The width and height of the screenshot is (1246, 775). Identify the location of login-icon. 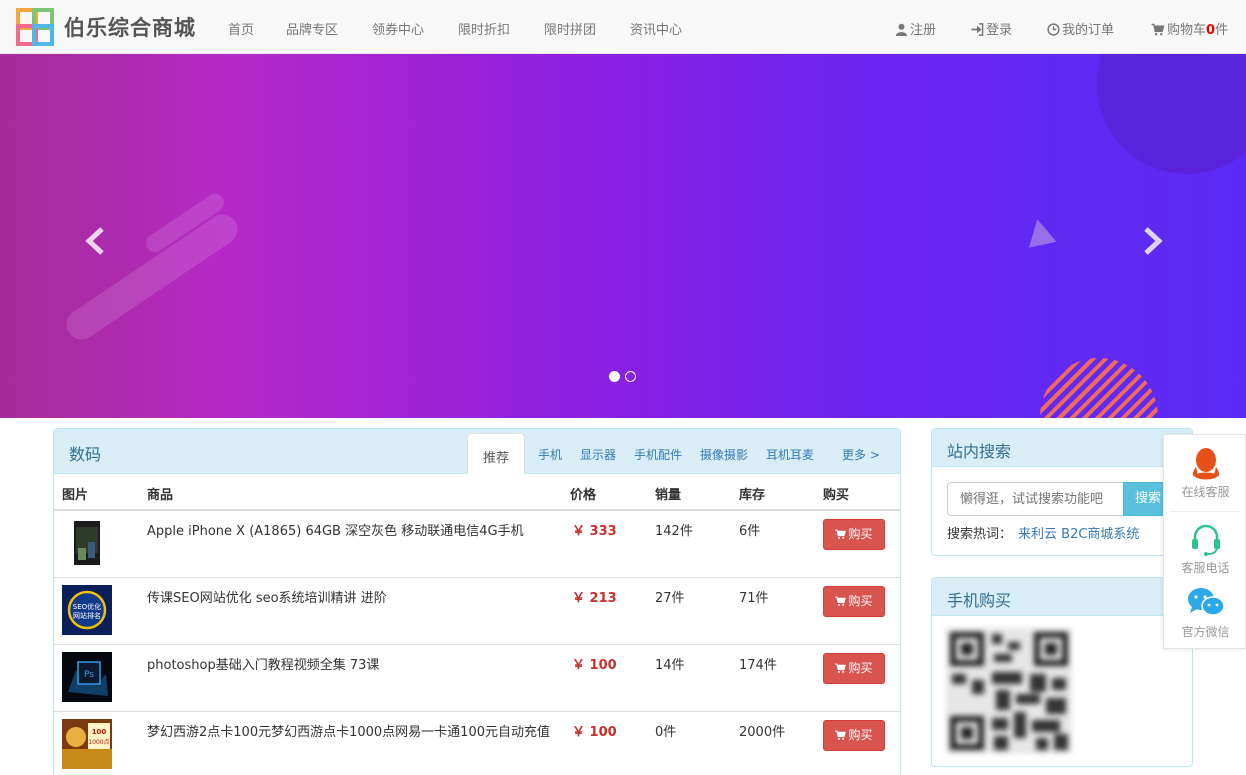
(977, 29).